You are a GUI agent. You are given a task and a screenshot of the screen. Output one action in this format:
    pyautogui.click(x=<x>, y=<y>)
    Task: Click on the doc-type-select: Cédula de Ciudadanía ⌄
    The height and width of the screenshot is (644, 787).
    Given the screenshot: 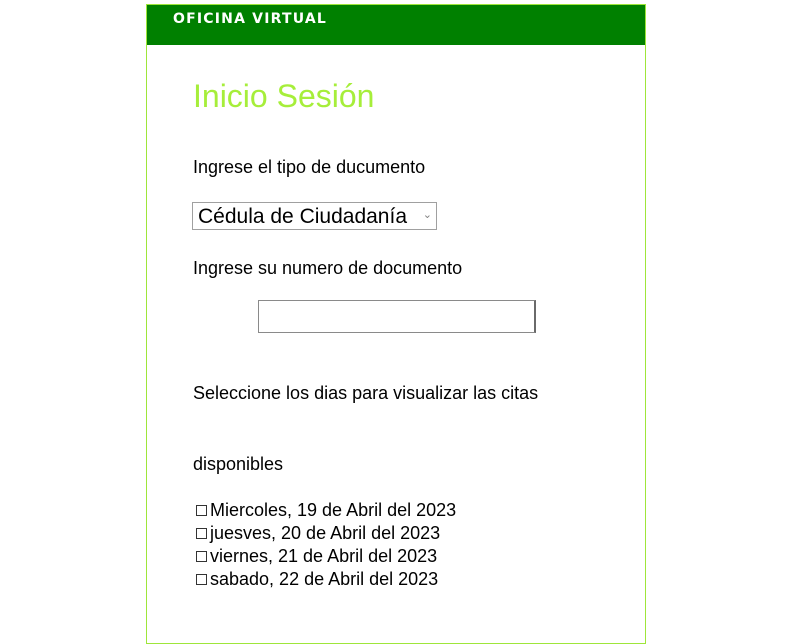 What is the action you would take?
    pyautogui.click(x=314, y=216)
    